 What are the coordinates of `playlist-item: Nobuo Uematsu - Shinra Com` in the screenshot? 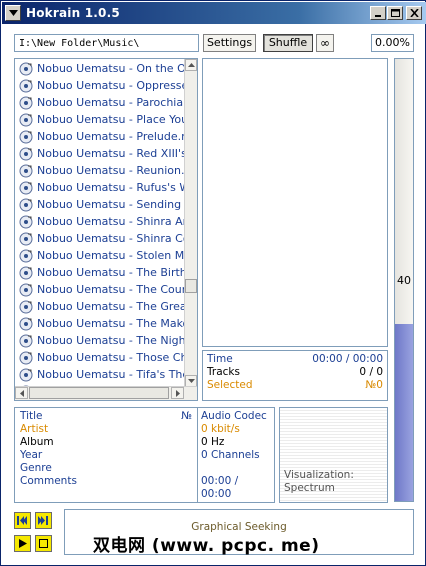 It's located at (100, 238).